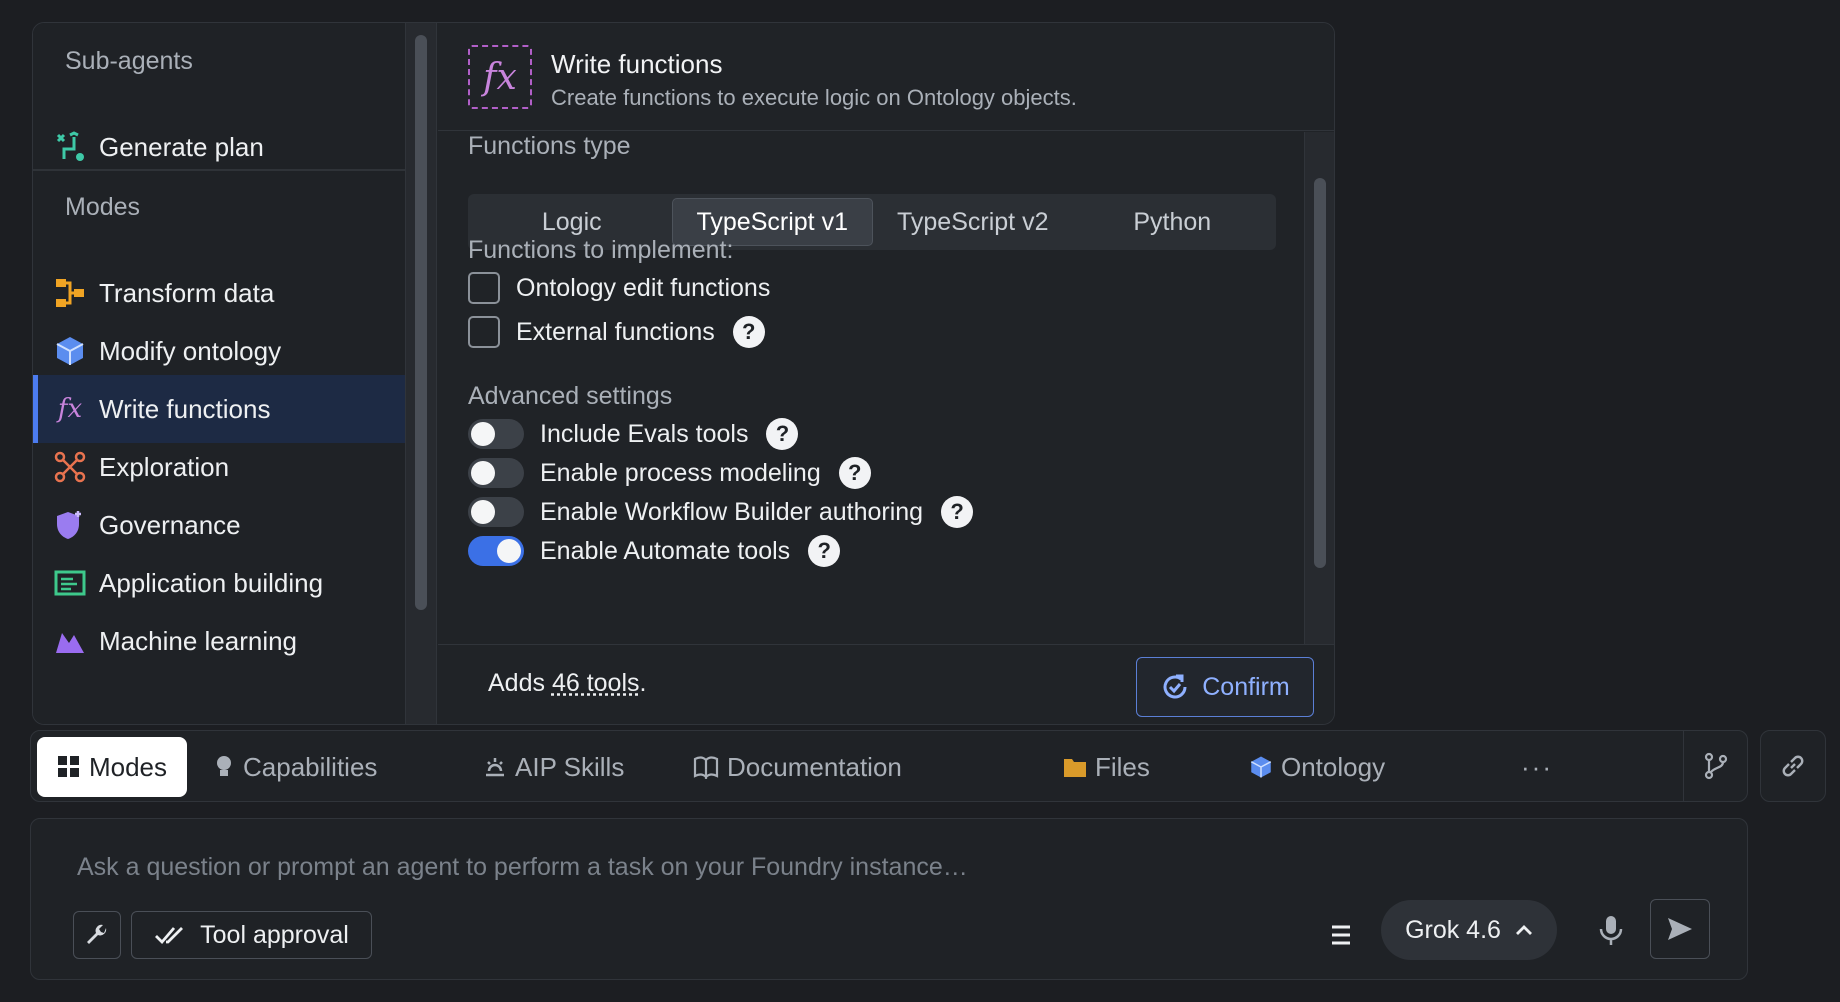 Image resolution: width=1840 pixels, height=1002 pixels. What do you see at coordinates (665, 550) in the screenshot?
I see `toggle-label: Enable Automate tools` at bounding box center [665, 550].